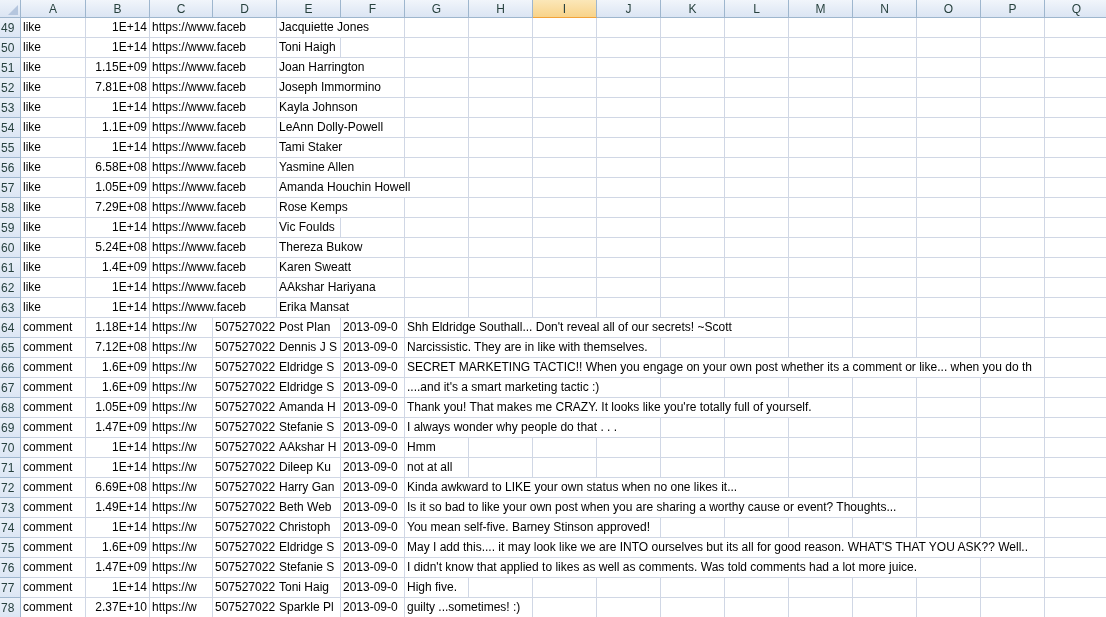  I want to click on table-cell: Joseph Immormino, so click(330, 87).